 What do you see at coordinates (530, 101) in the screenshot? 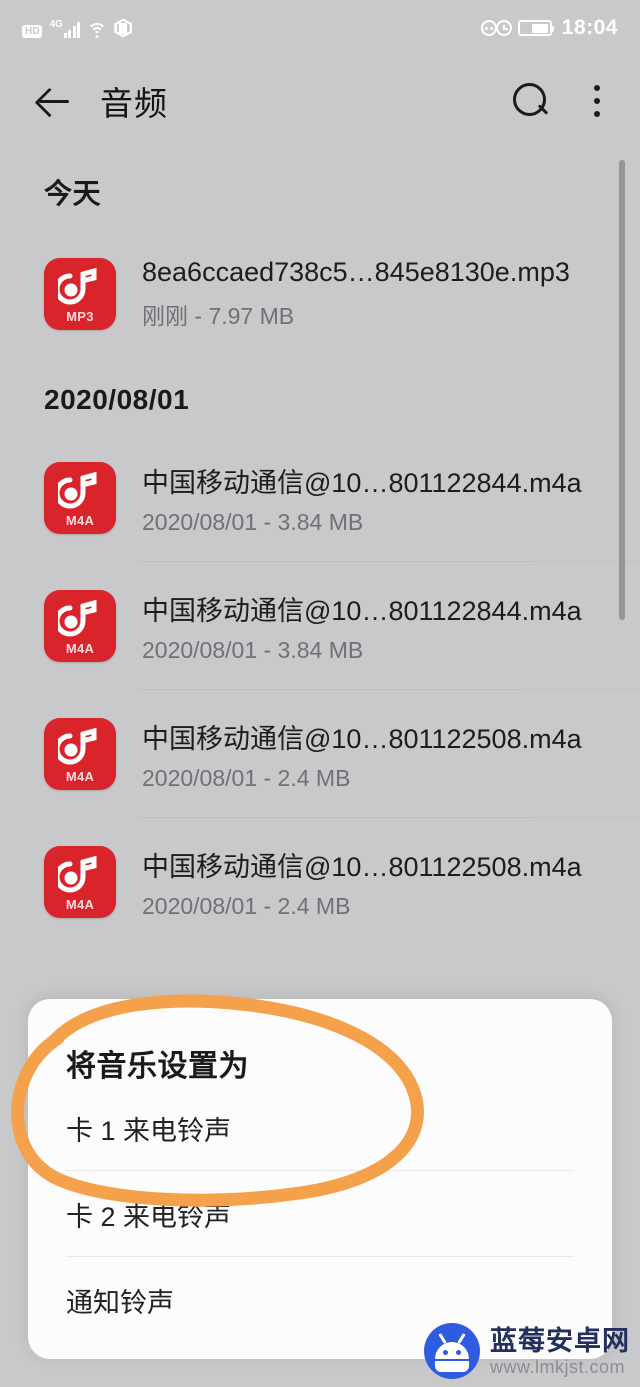
I see `search-icon` at bounding box center [530, 101].